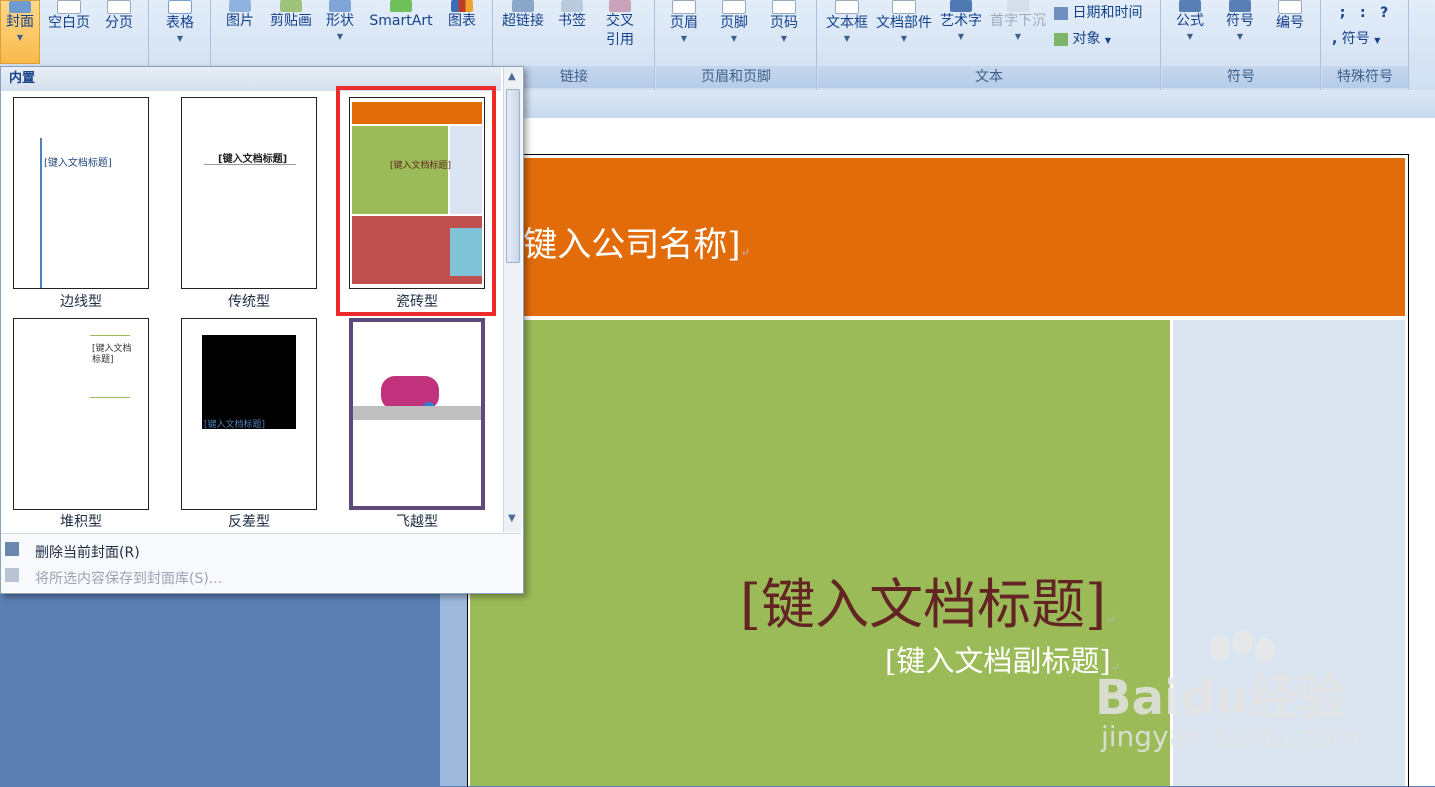  What do you see at coordinates (572, 15) in the screenshot?
I see `bookmark-button: 书签` at bounding box center [572, 15].